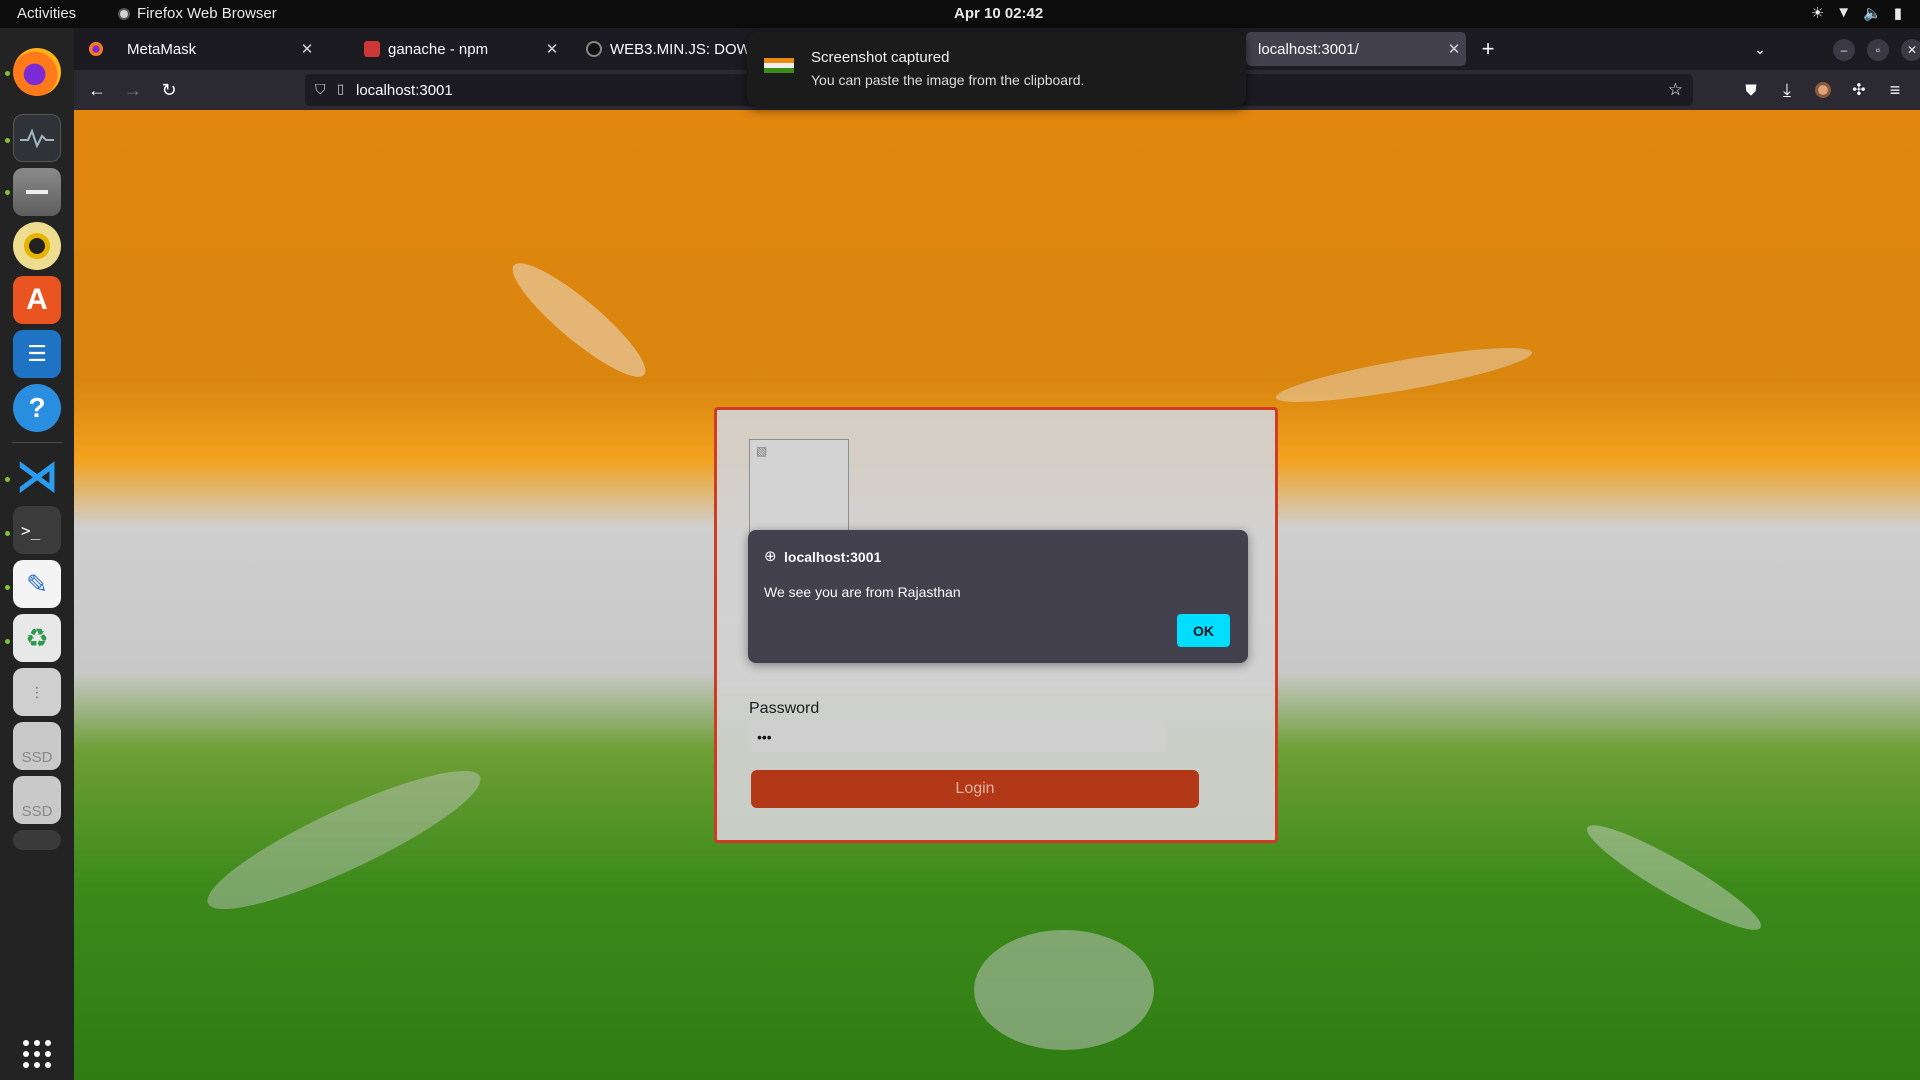  What do you see at coordinates (169, 90) in the screenshot?
I see `reload-icon: ↻` at bounding box center [169, 90].